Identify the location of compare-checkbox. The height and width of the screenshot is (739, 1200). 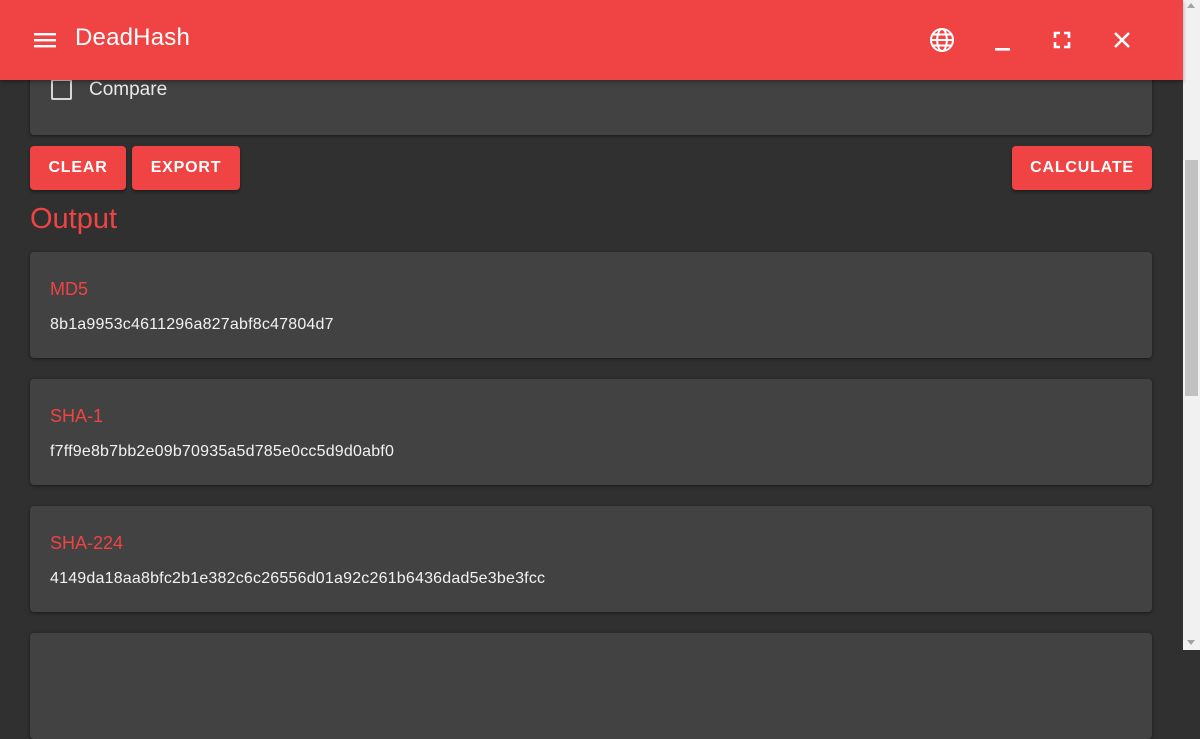
(61, 89).